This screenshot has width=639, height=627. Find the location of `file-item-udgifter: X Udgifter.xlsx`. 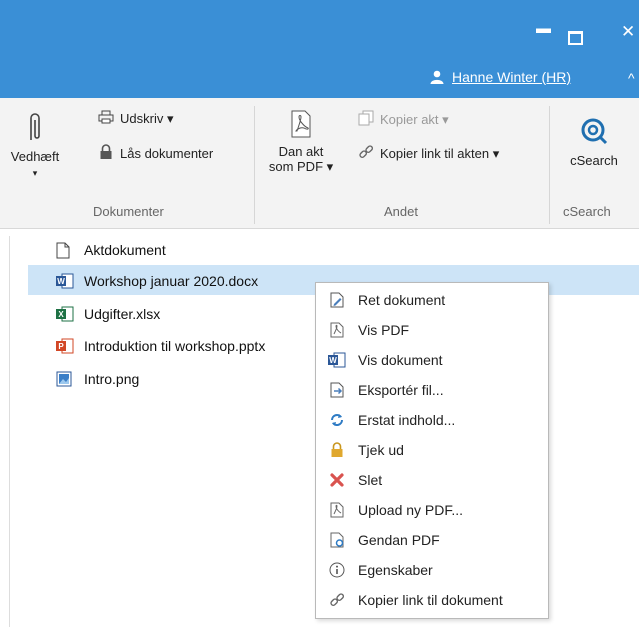

file-item-udgifter: X Udgifter.xlsx is located at coordinates (105, 314).